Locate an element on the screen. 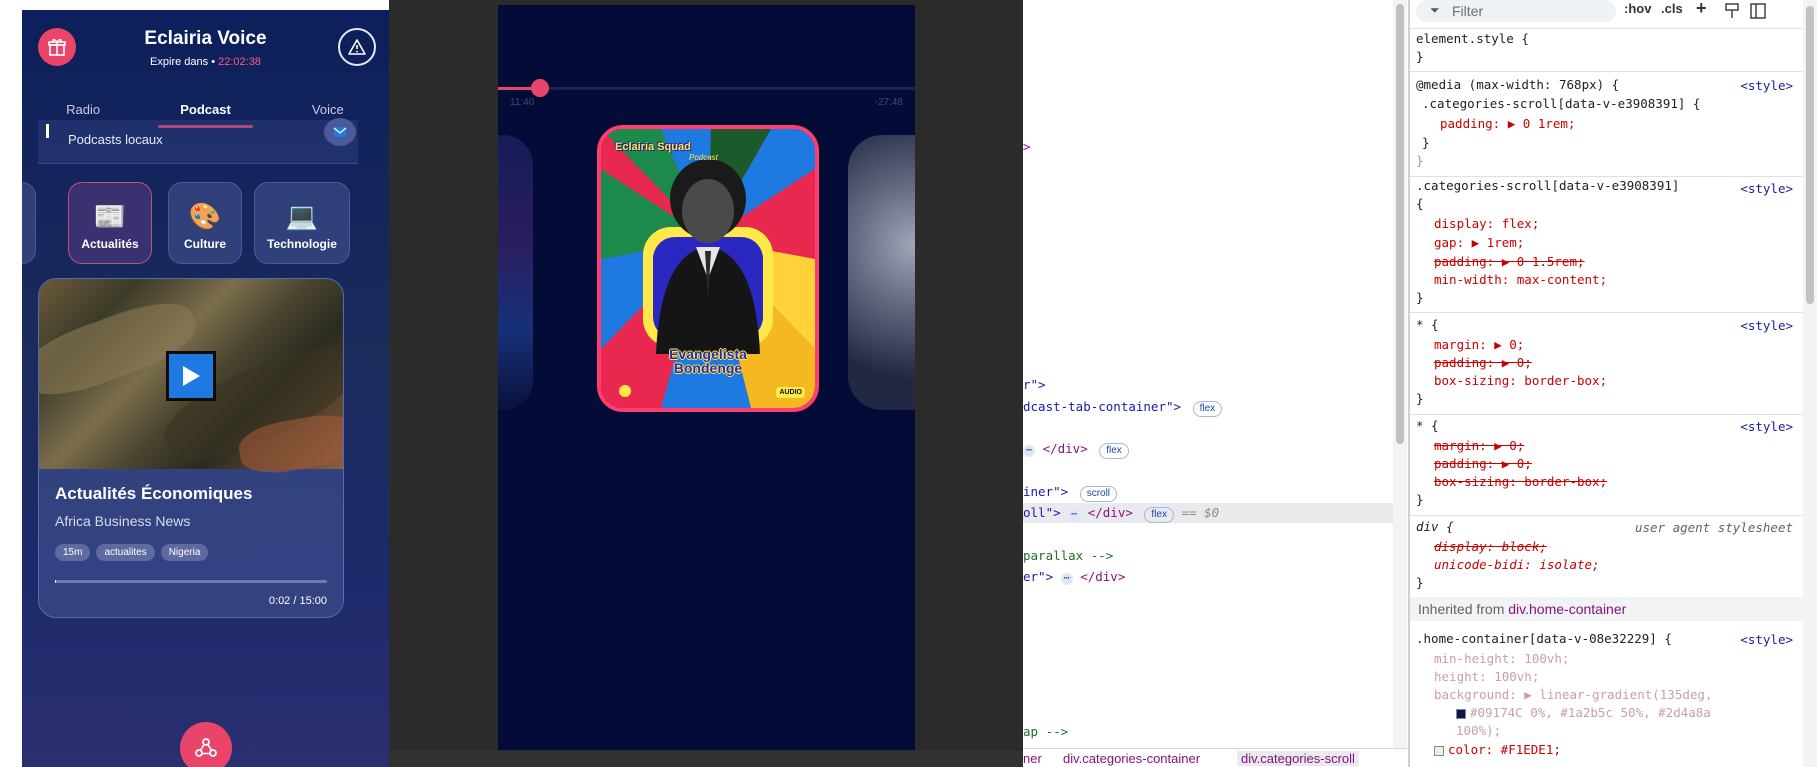 This screenshot has width=1817, height=767. css-declaration: unicode-bidi: isolate; is located at coordinates (1517, 565).